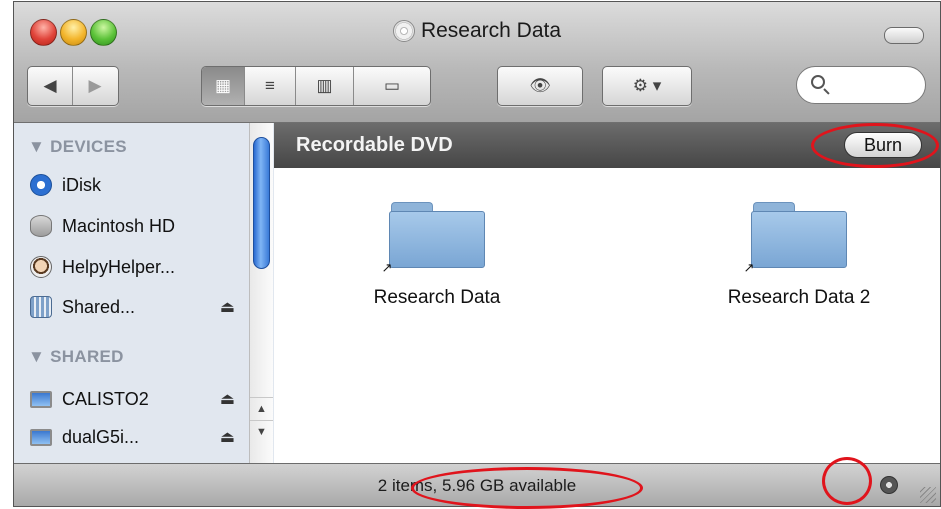  I want to click on icon-view-button: ▦, so click(223, 86).